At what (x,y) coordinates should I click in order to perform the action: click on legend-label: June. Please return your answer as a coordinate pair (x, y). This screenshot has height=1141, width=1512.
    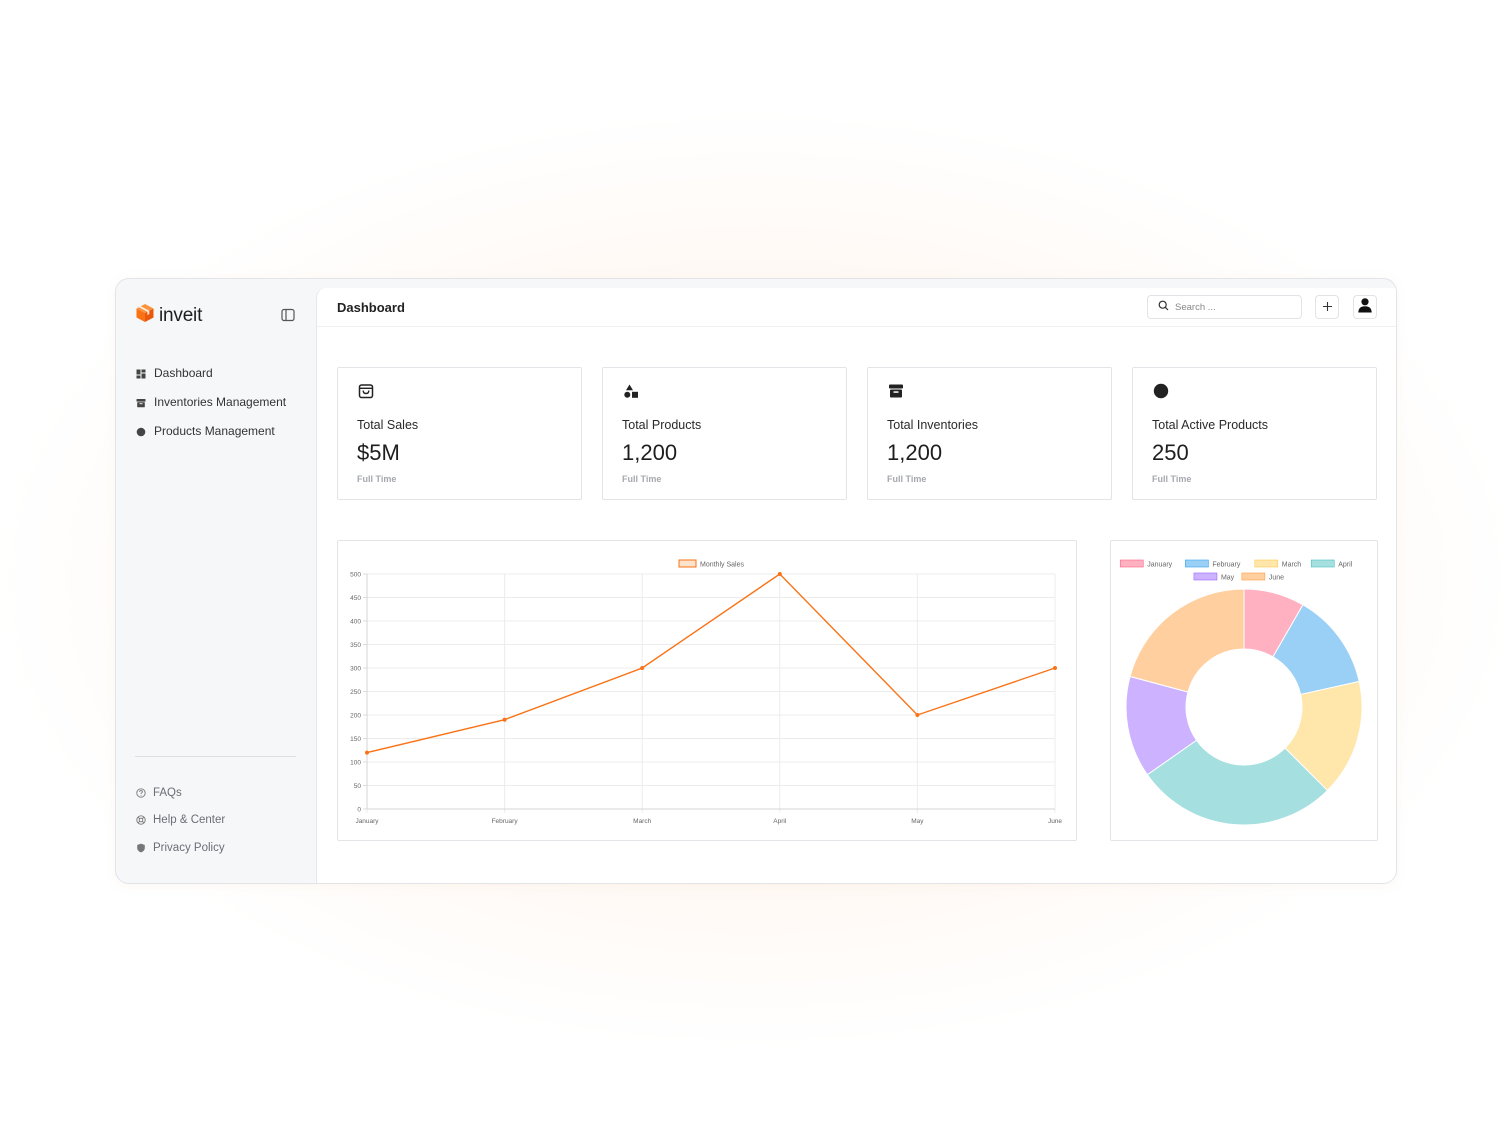
    Looking at the image, I should click on (1276, 578).